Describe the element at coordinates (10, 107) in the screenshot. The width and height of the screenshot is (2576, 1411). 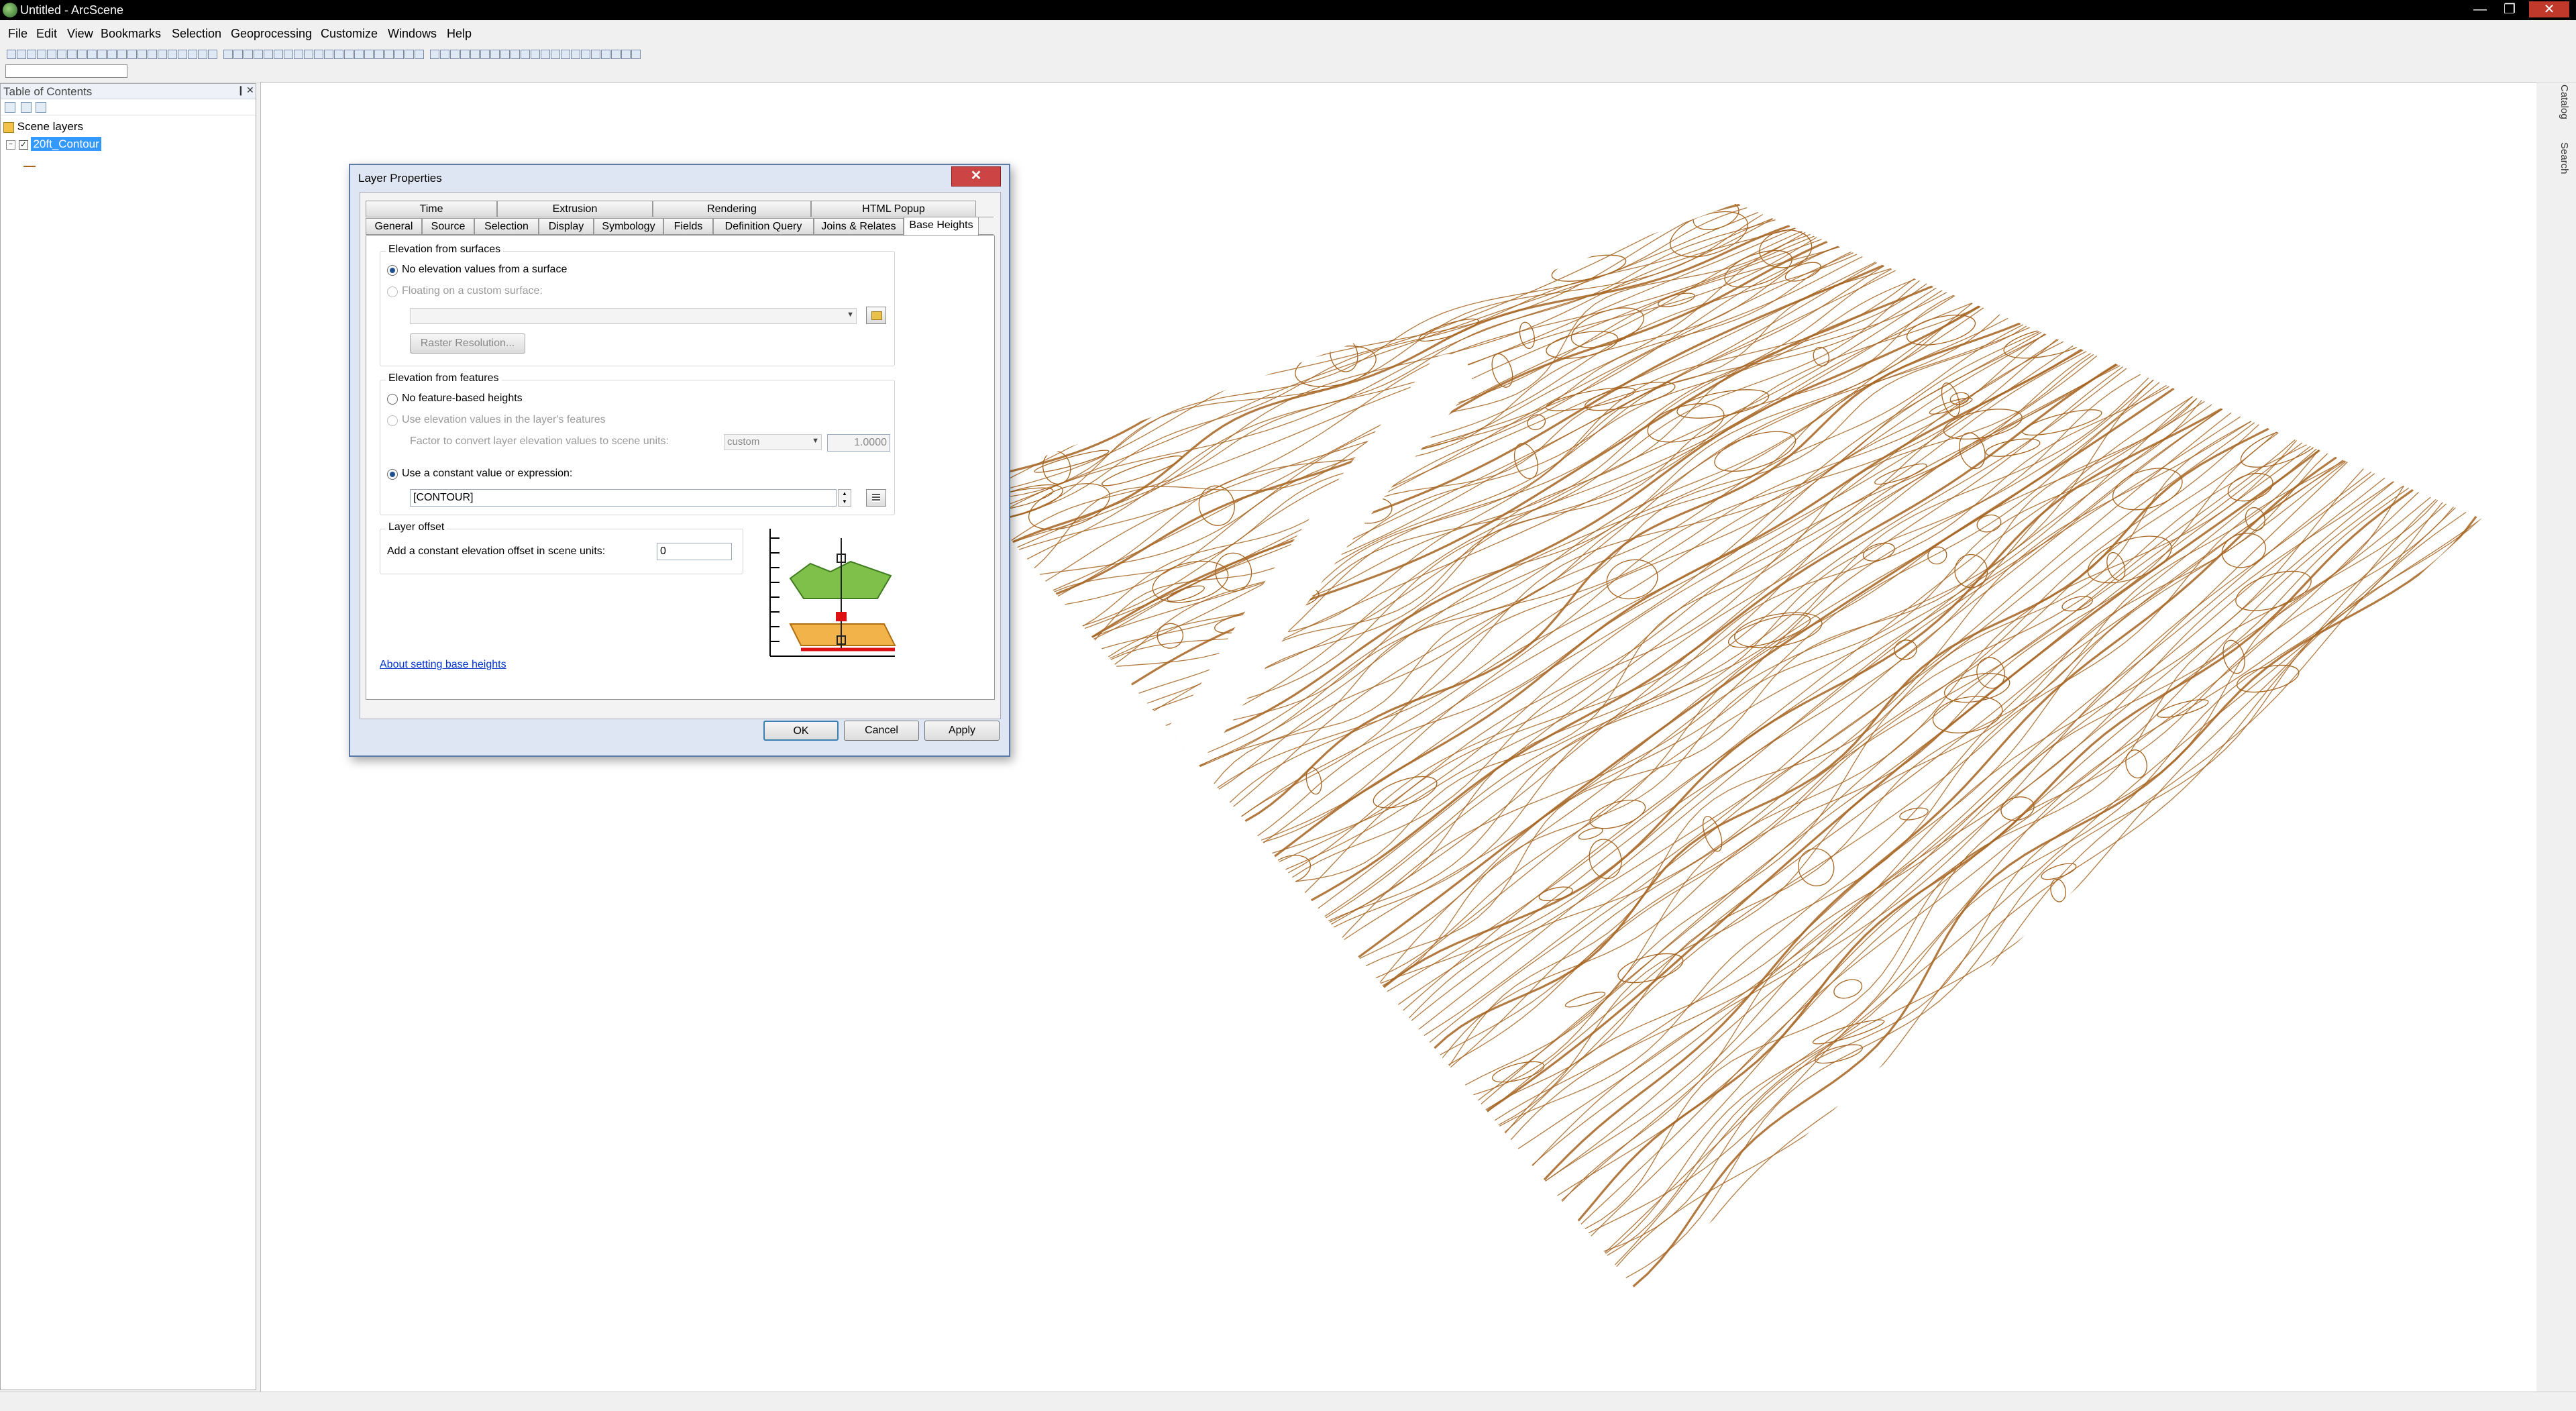
I see `list-by-drawing-order-icon` at that location.